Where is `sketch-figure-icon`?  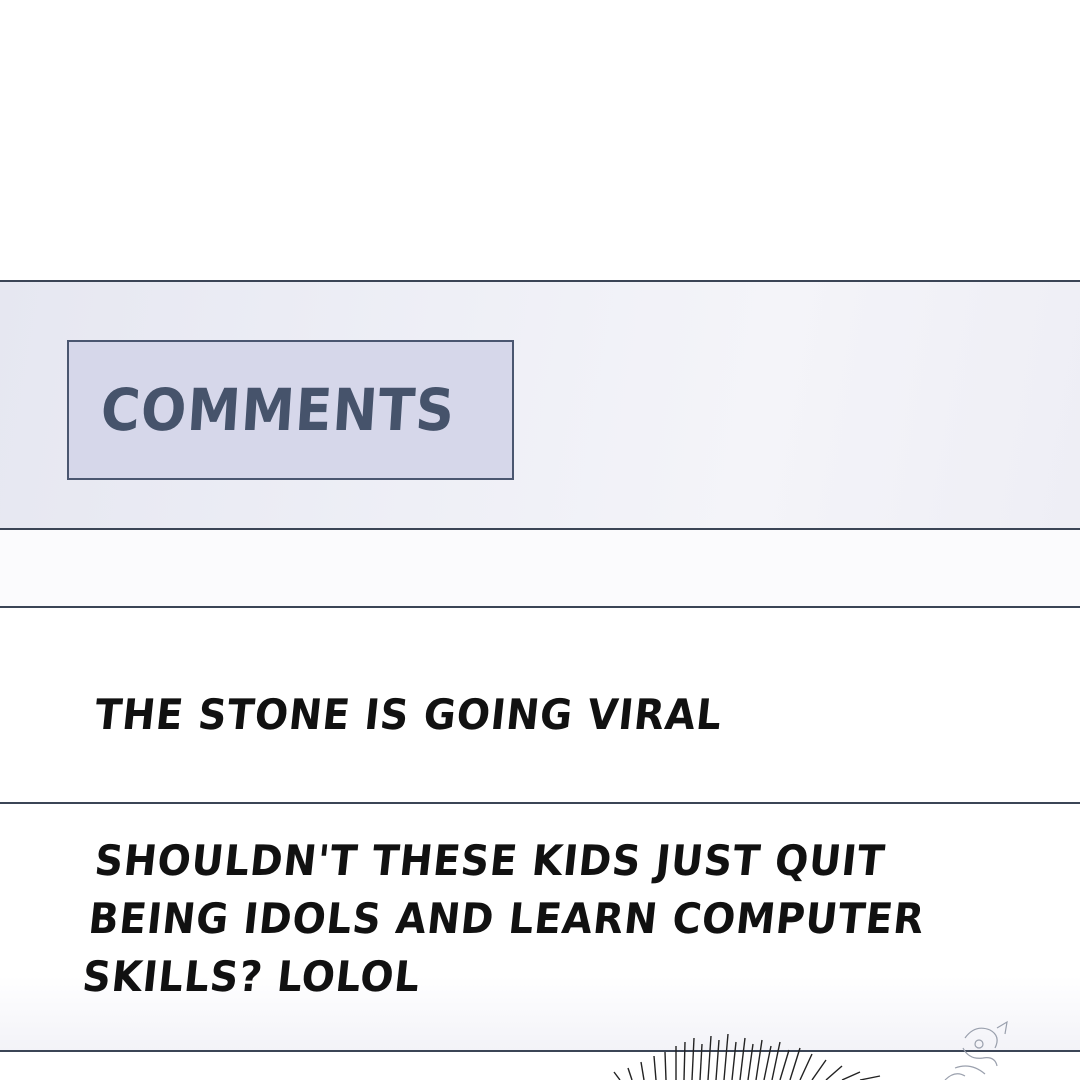 sketch-figure-icon is located at coordinates (976, 1050).